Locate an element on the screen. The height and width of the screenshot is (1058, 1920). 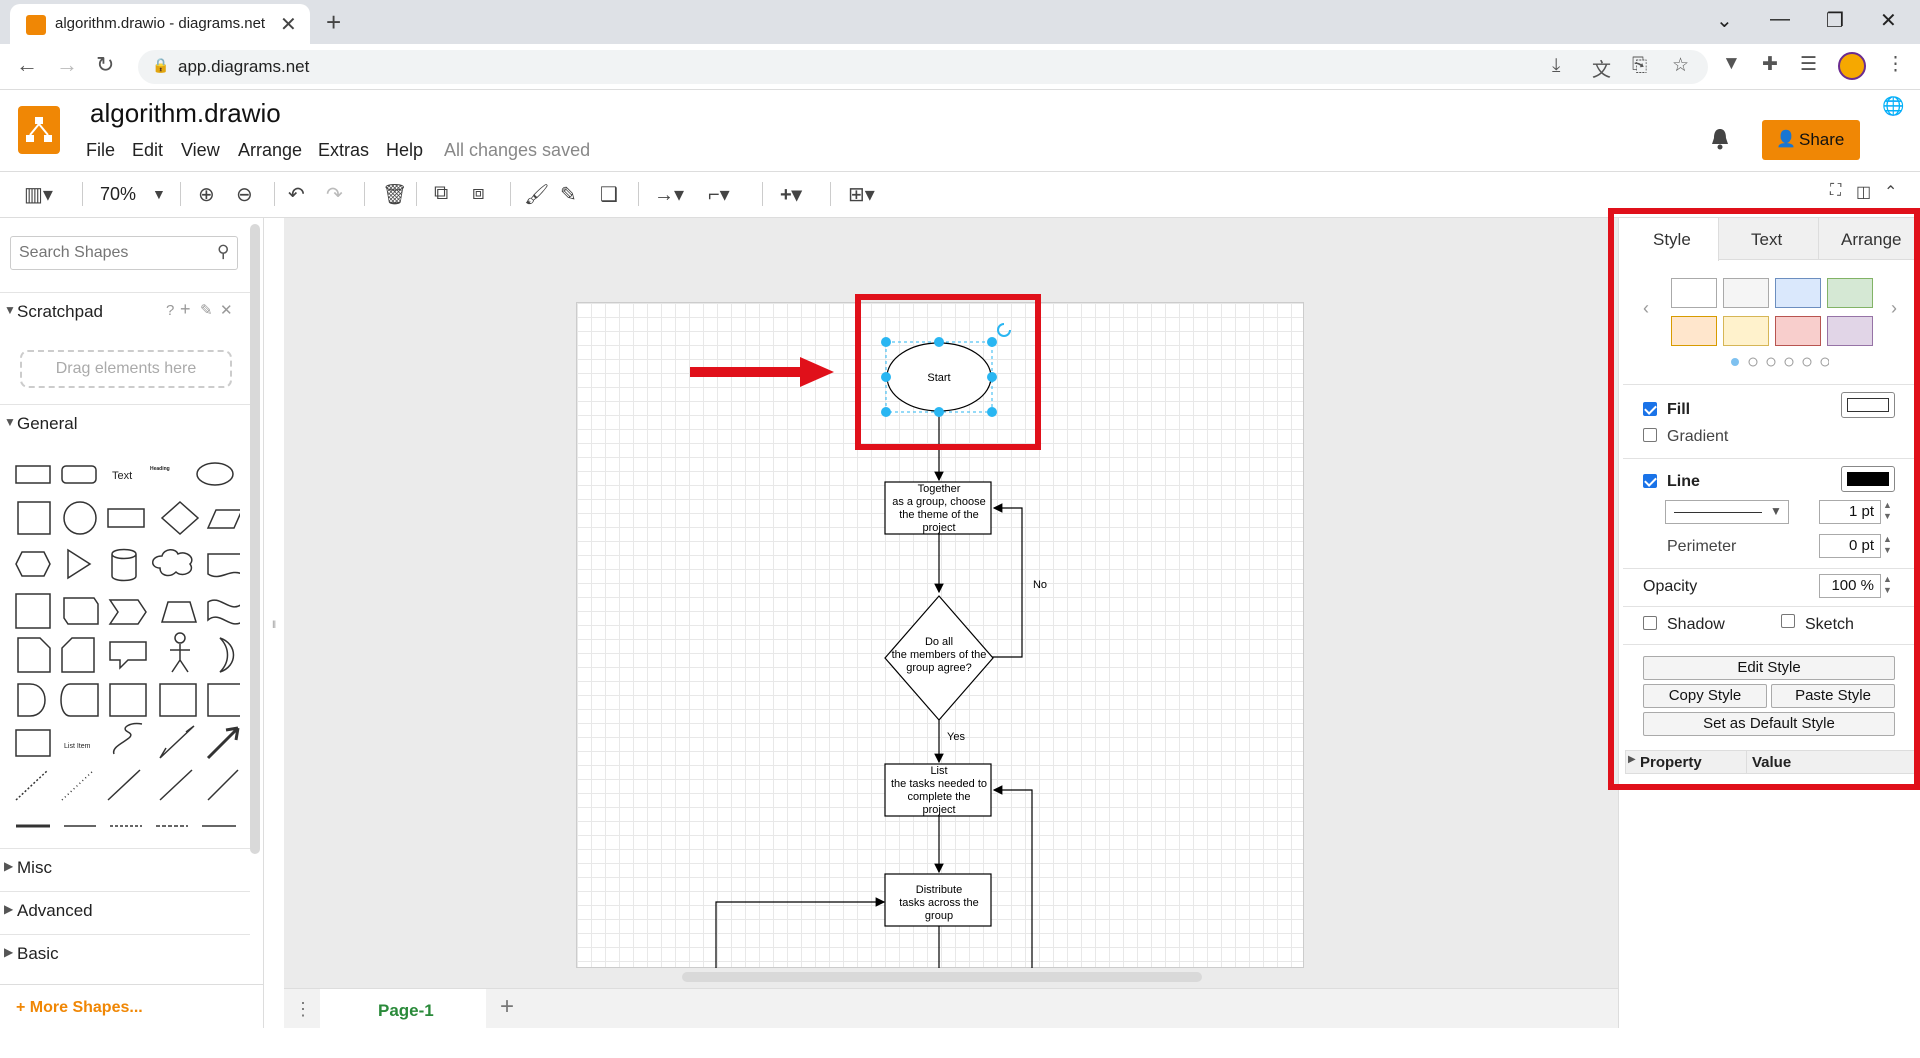
shape-arrow is located at coordinates (223, 743).